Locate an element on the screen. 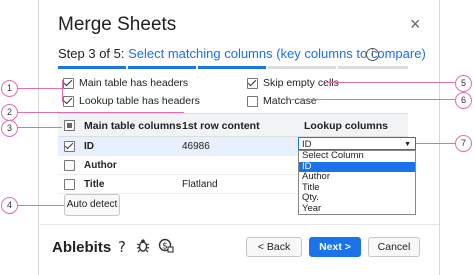  row-column-name: Author is located at coordinates (100, 165).